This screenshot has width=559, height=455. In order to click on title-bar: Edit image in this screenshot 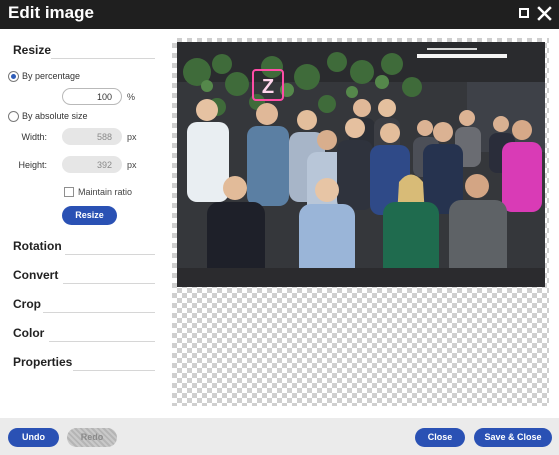, I will do `click(279, 14)`.